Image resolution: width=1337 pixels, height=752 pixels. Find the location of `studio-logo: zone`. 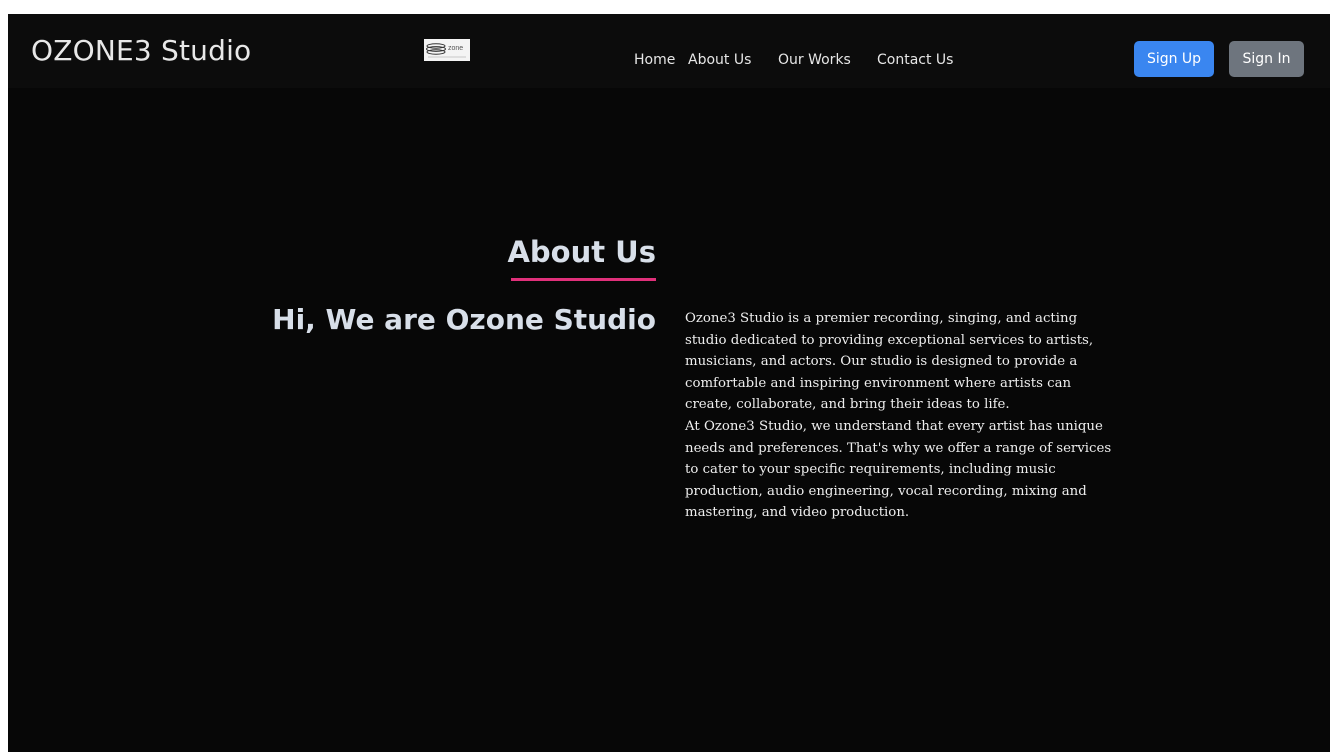

studio-logo: zone is located at coordinates (447, 50).